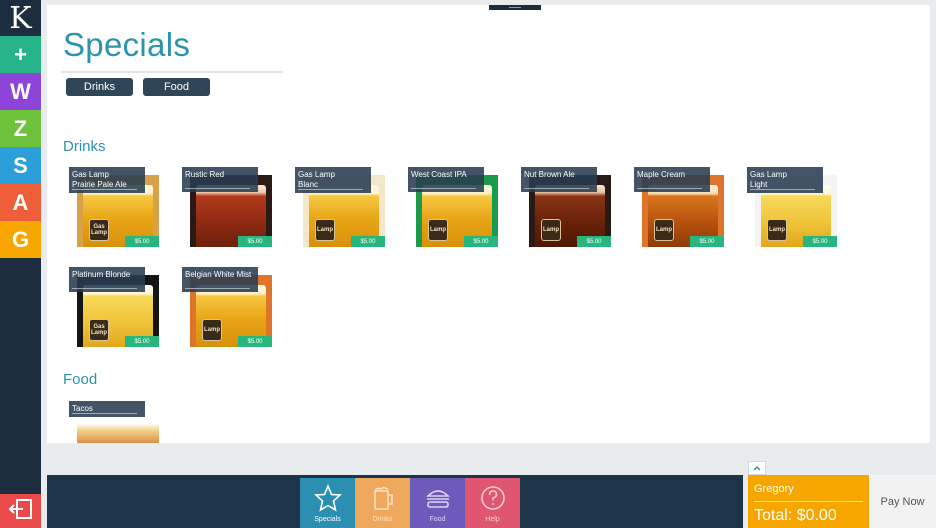 This screenshot has width=936, height=528. I want to click on menu-item: Rustic Red $5.00, so click(229, 208).